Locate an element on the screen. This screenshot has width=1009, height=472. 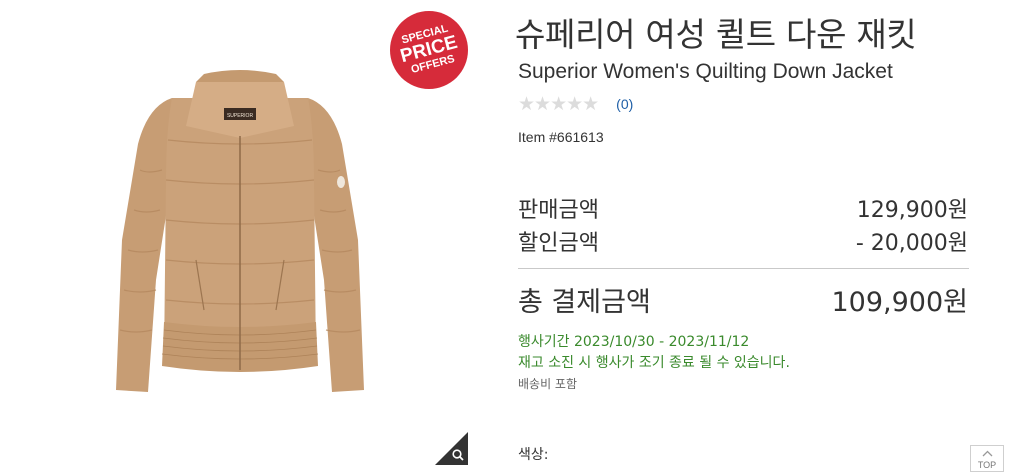
discount-value: - 20,000원 is located at coordinates (911, 243).